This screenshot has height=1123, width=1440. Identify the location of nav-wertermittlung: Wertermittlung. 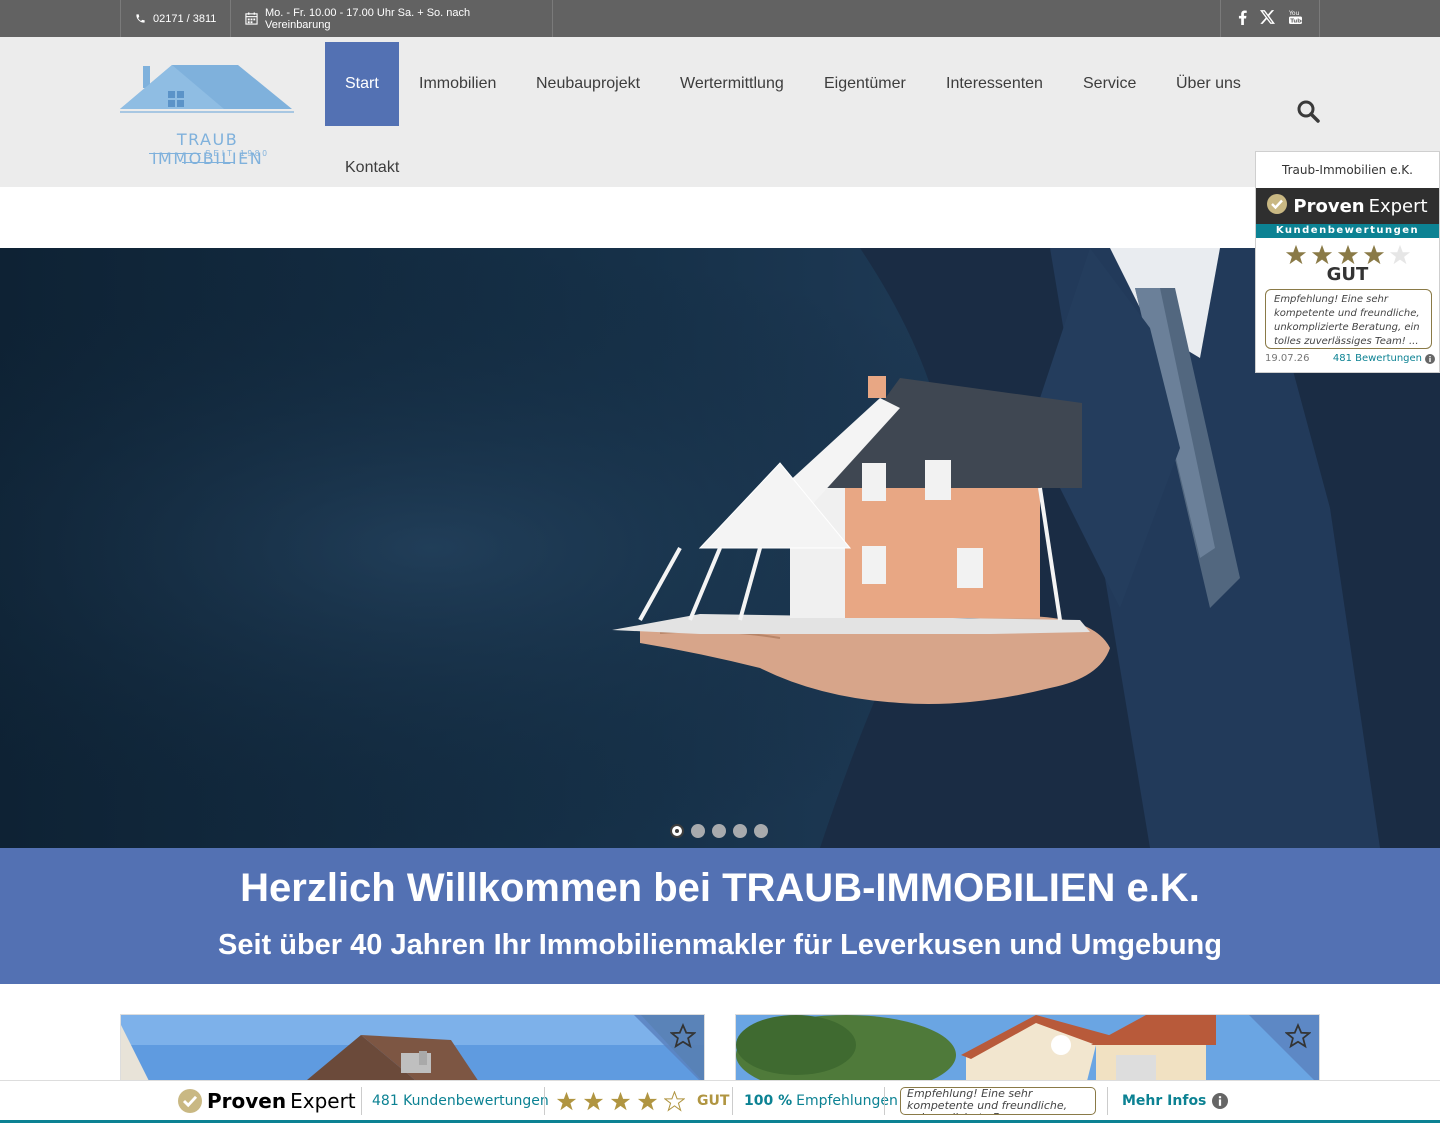
(732, 84).